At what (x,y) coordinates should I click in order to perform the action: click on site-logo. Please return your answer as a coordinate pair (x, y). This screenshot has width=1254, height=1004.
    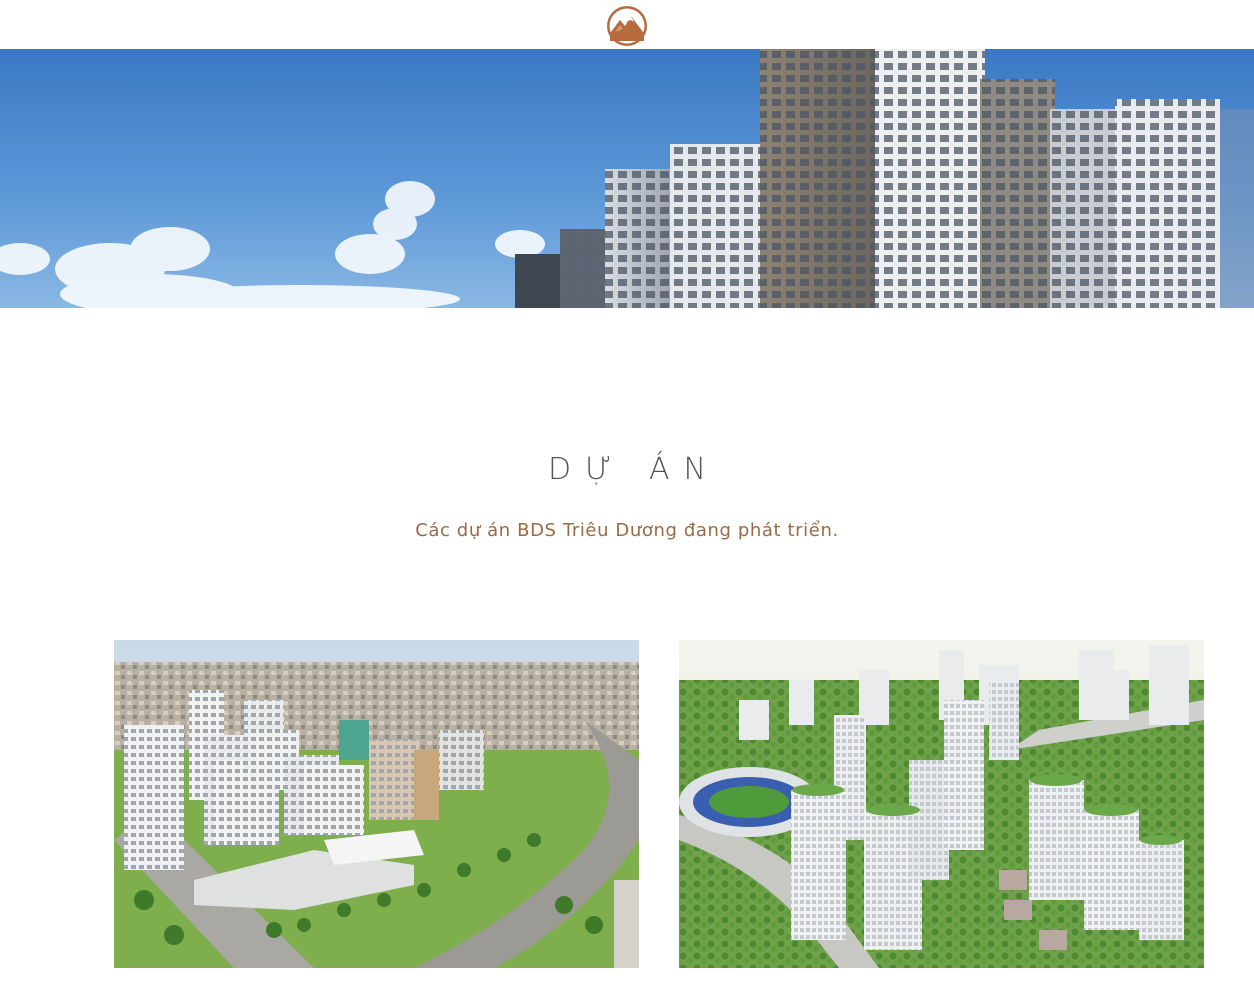
    Looking at the image, I should click on (627, 26).